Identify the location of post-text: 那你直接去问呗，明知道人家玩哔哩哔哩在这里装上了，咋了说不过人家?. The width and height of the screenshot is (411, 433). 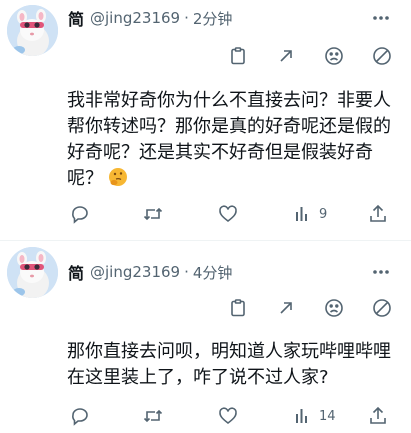
(237, 365).